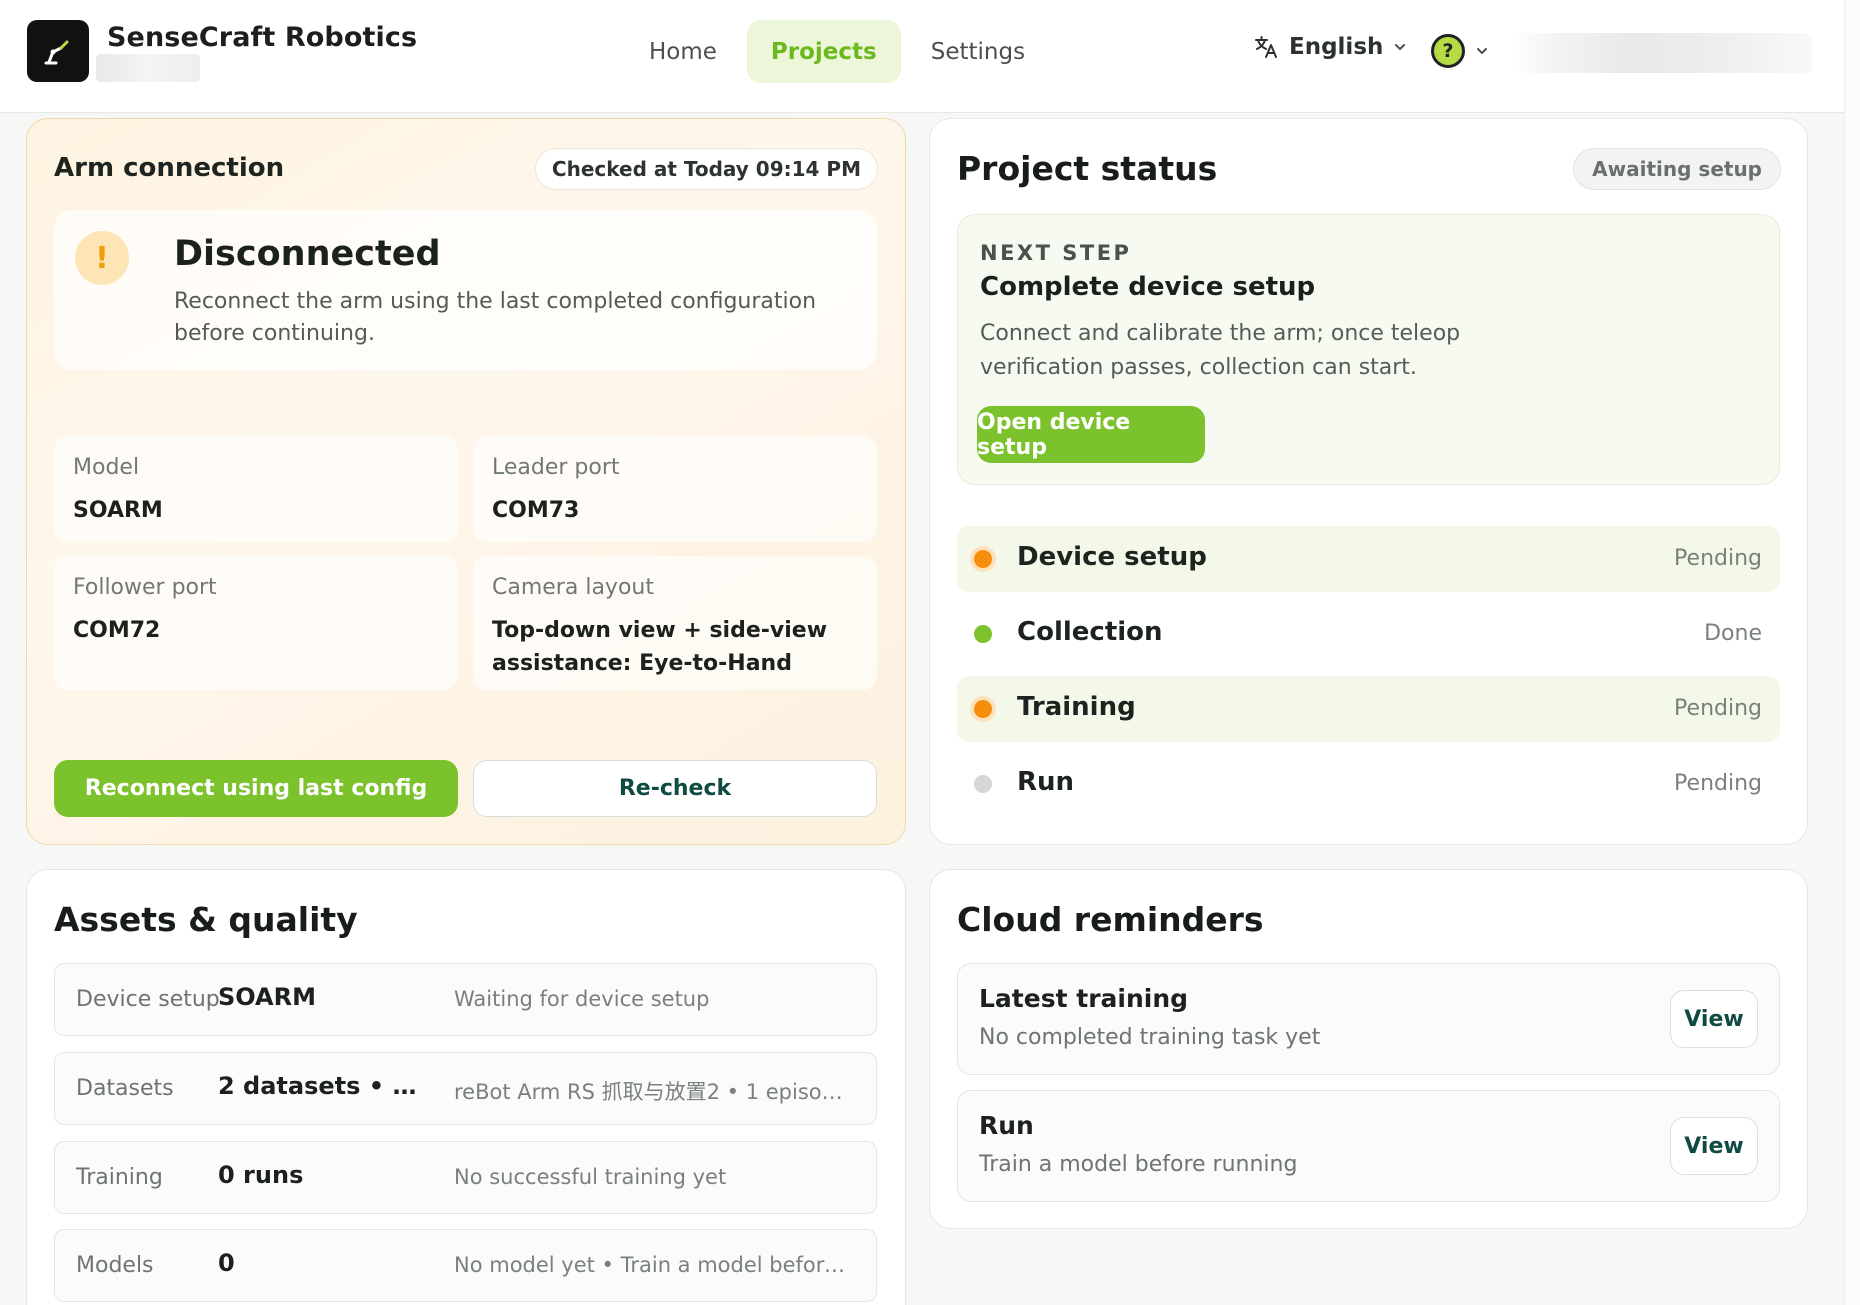 This screenshot has width=1860, height=1305. I want to click on step-name: Training, so click(1076, 707).